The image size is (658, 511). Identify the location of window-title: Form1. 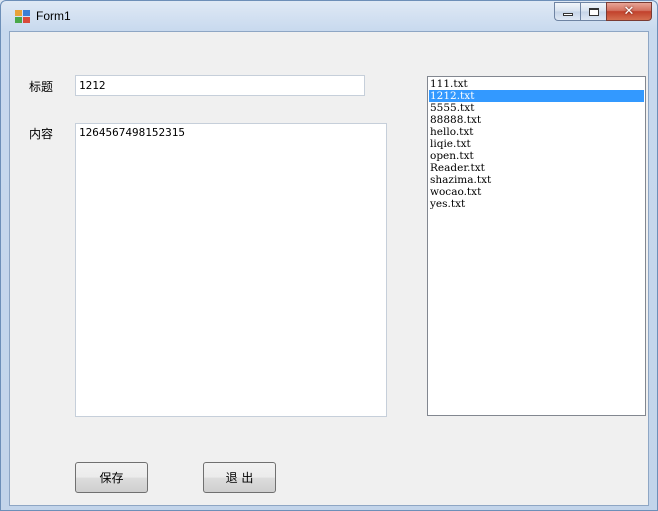
(53, 16).